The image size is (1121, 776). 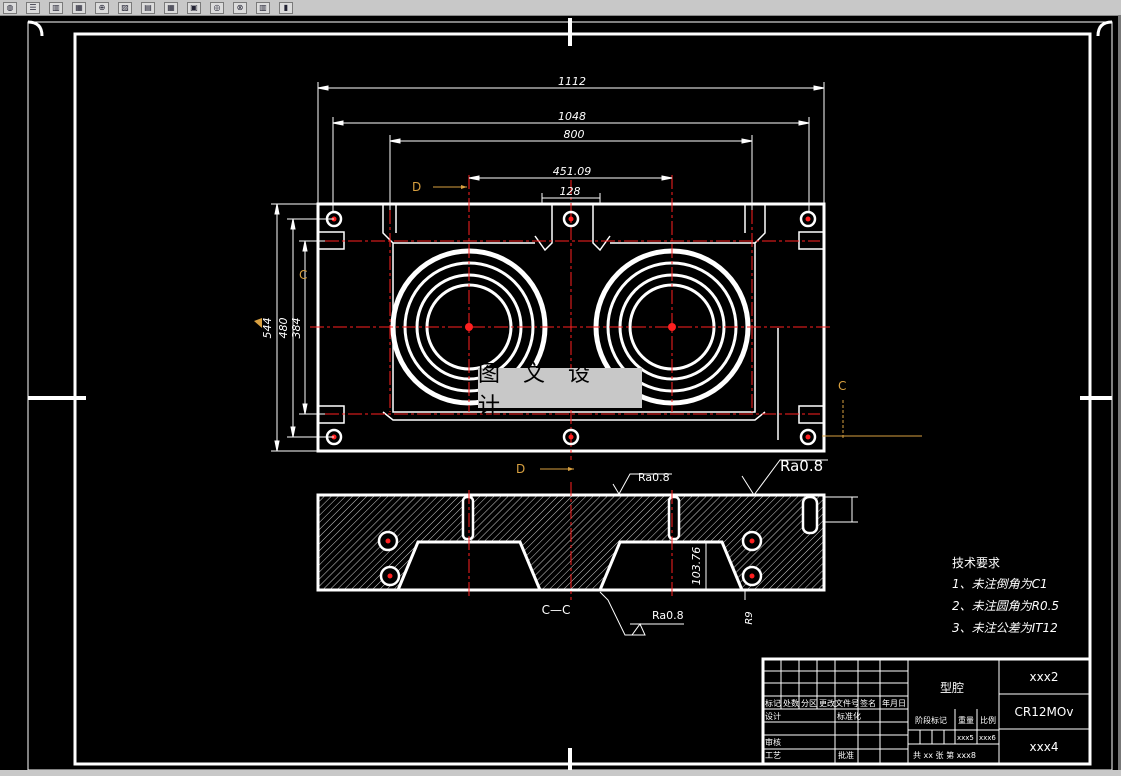 What do you see at coordinates (966, 720) in the screenshot?
I see `tb-weight: 重量` at bounding box center [966, 720].